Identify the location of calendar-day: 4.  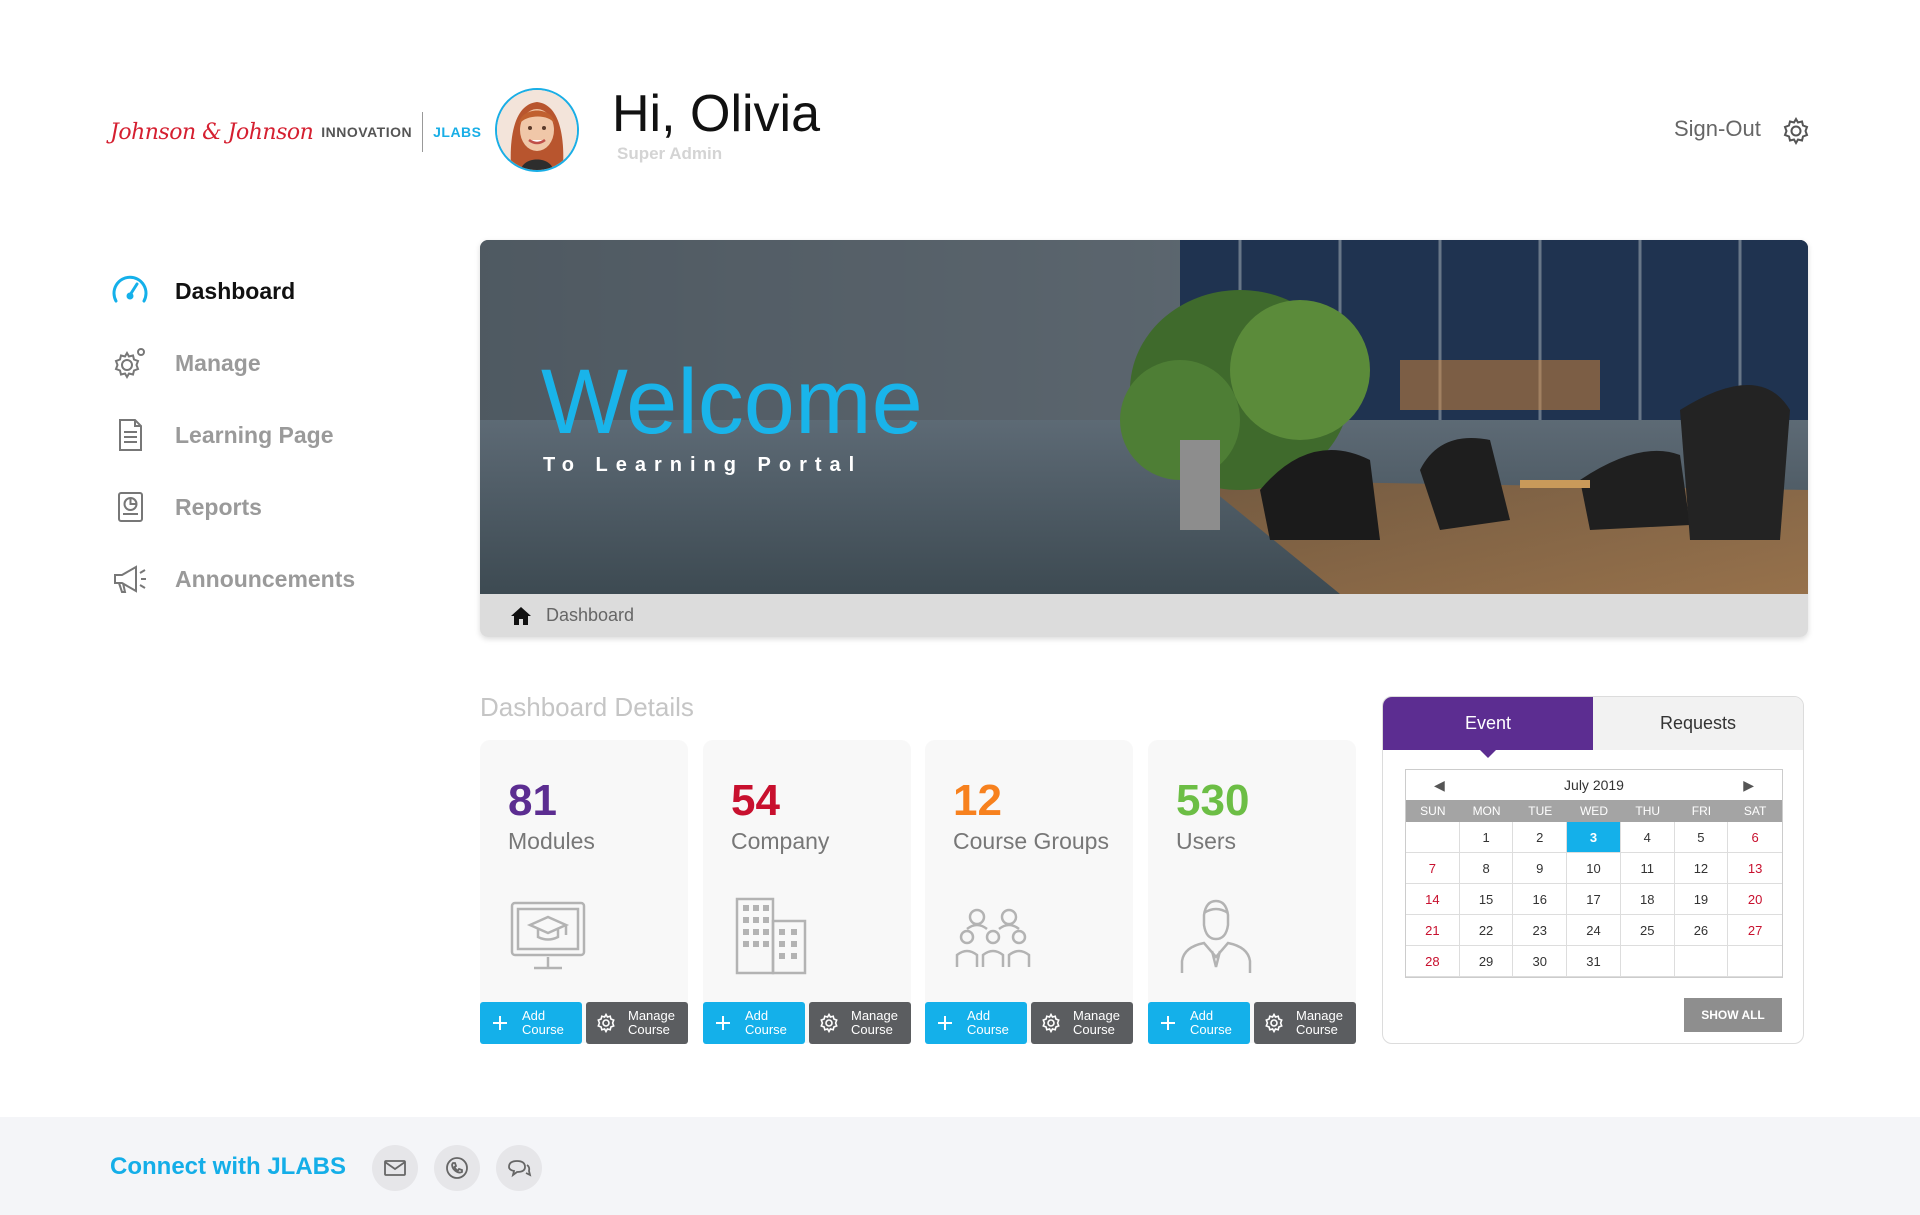
(1647, 837).